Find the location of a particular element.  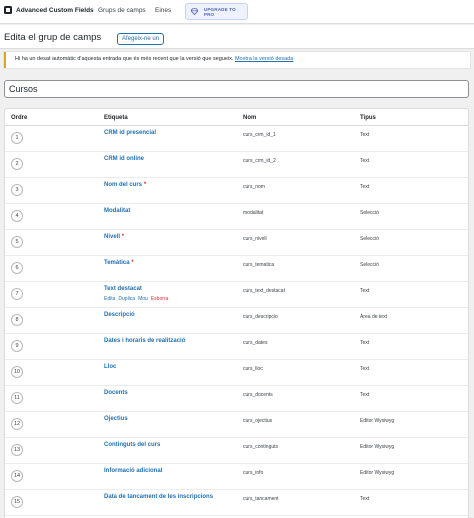

field-label-text: Dates i horaris de realització is located at coordinates (145, 341).